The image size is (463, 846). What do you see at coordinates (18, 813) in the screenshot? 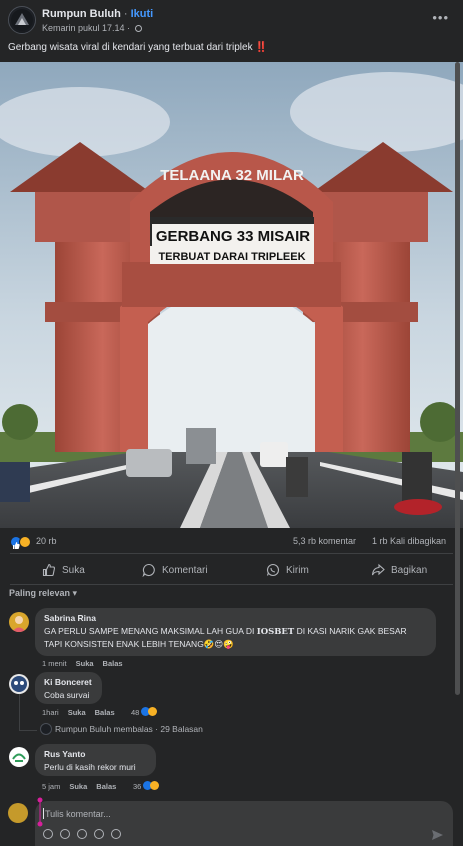
I see `current-user-avatar` at bounding box center [18, 813].